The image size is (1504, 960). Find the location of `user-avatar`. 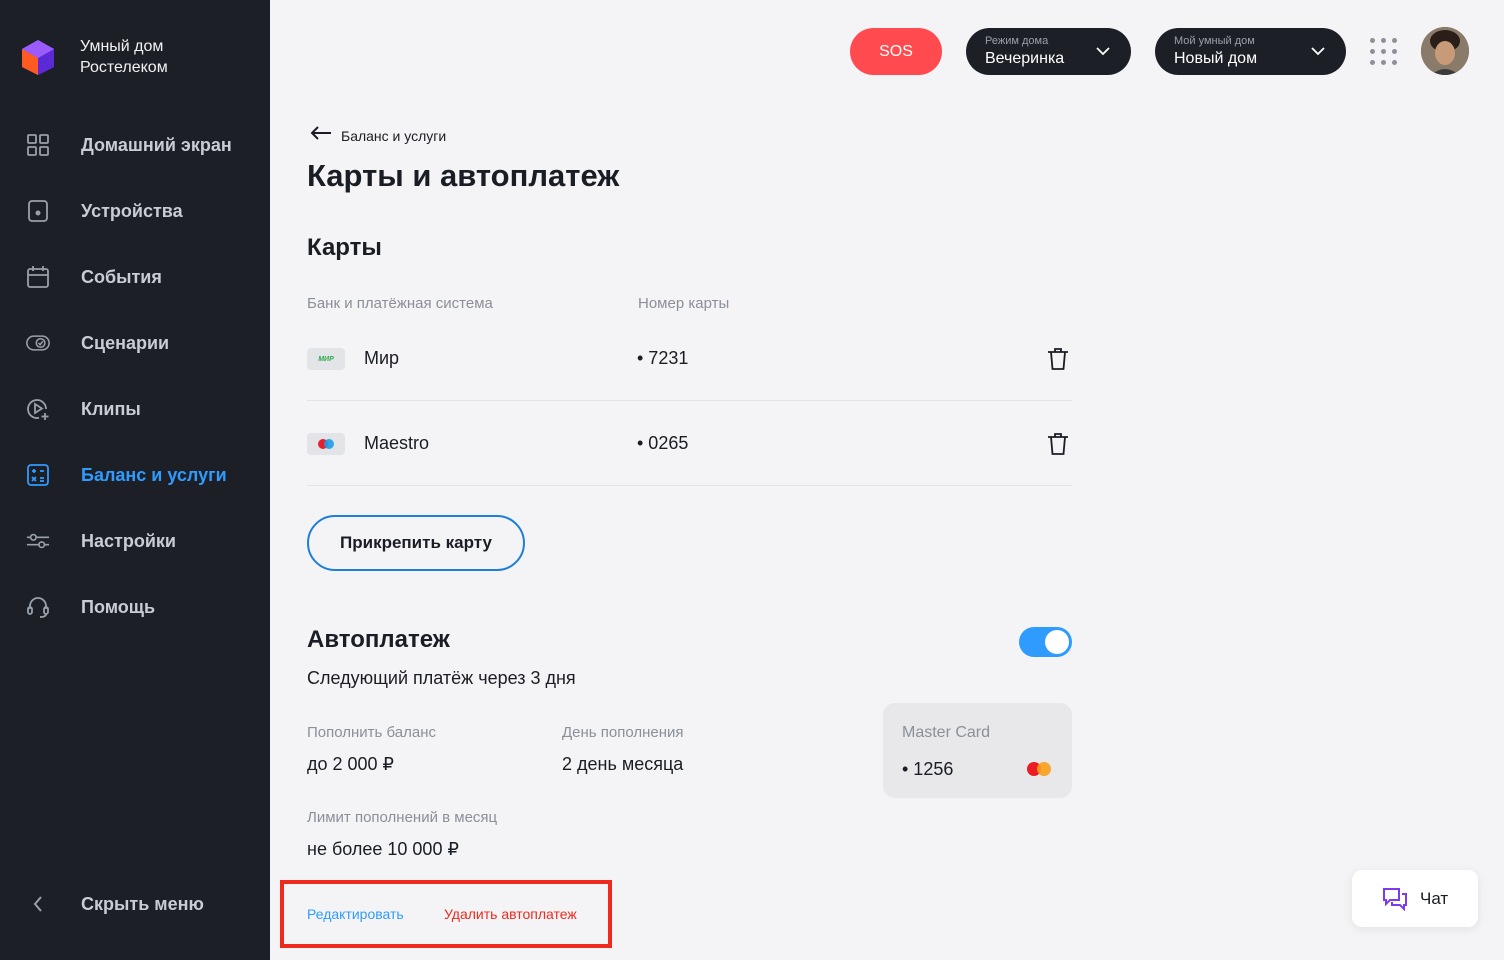

user-avatar is located at coordinates (1445, 51).